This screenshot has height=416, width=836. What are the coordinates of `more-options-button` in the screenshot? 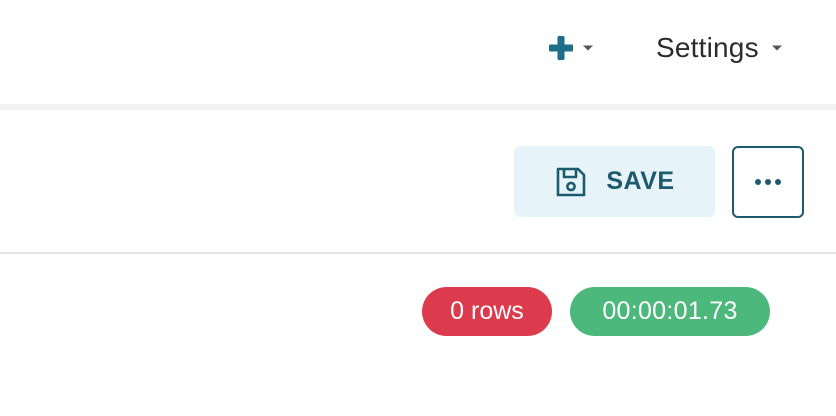 It's located at (768, 182).